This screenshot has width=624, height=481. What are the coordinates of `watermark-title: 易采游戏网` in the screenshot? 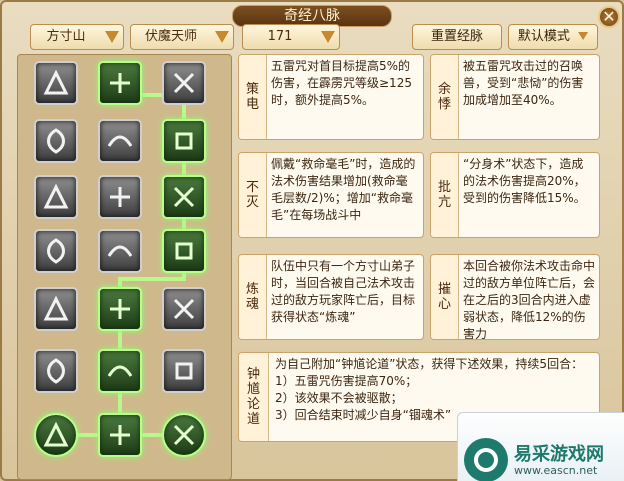 It's located at (559, 454).